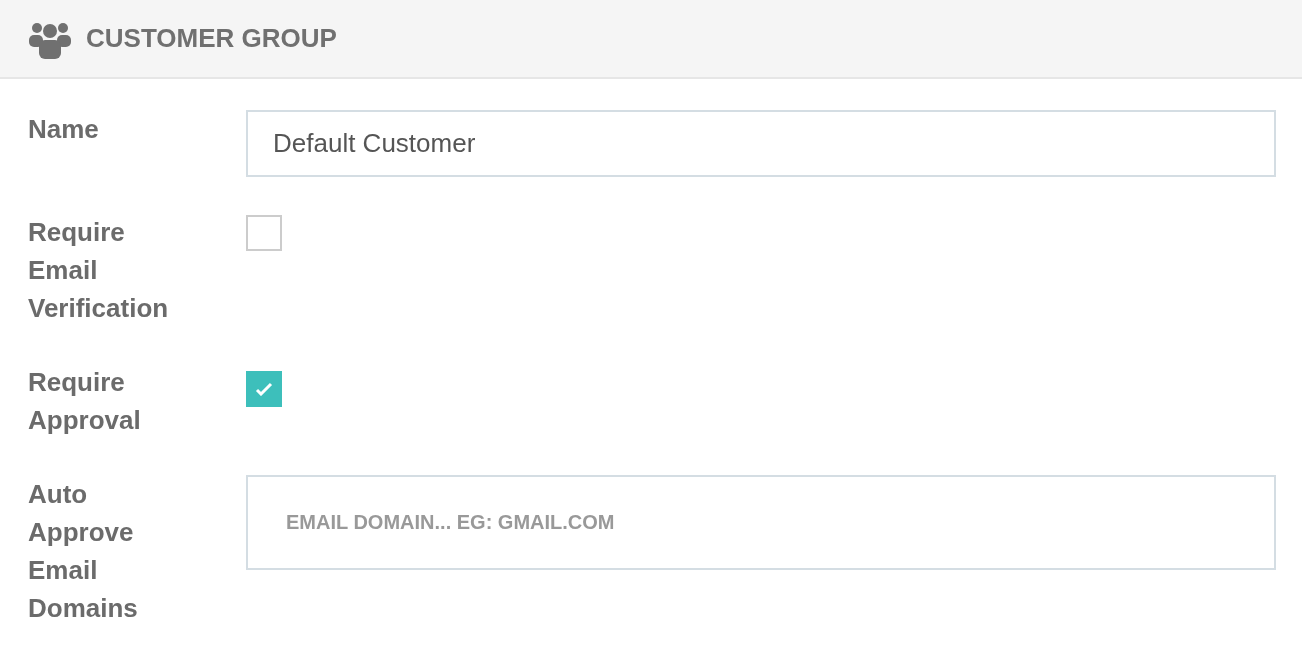  What do you see at coordinates (99, 270) in the screenshot?
I see `field-label: Require Email Verification` at bounding box center [99, 270].